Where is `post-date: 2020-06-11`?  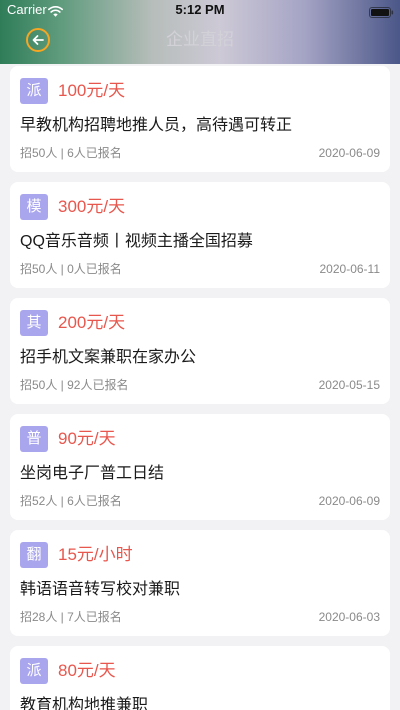 post-date: 2020-06-11 is located at coordinates (350, 269).